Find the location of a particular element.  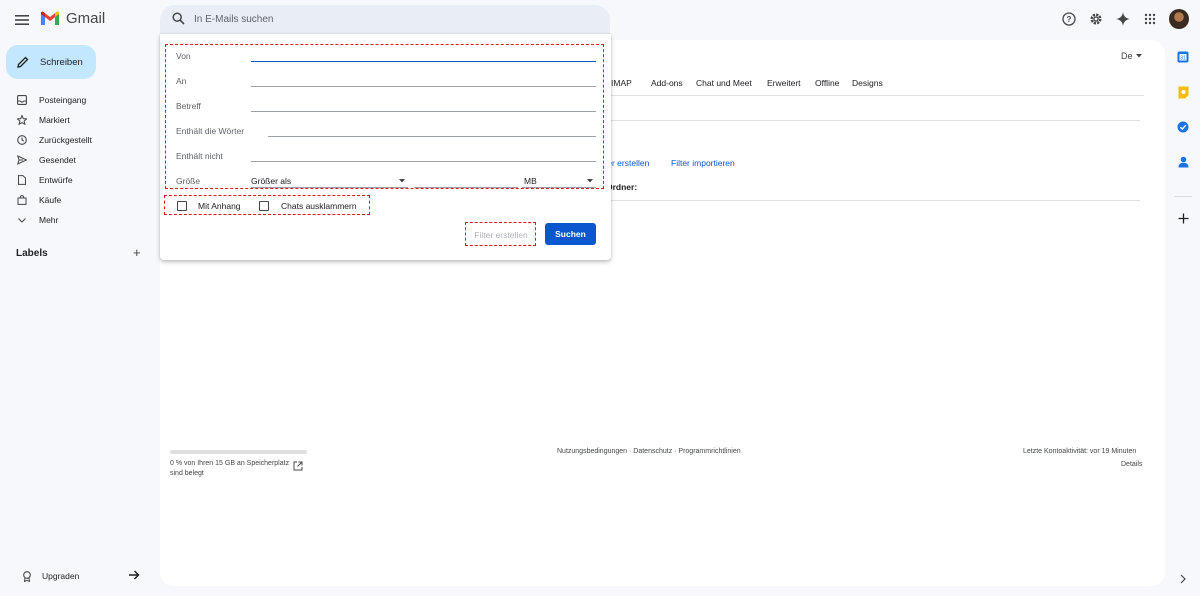

rail-divider is located at coordinates (1183, 196).